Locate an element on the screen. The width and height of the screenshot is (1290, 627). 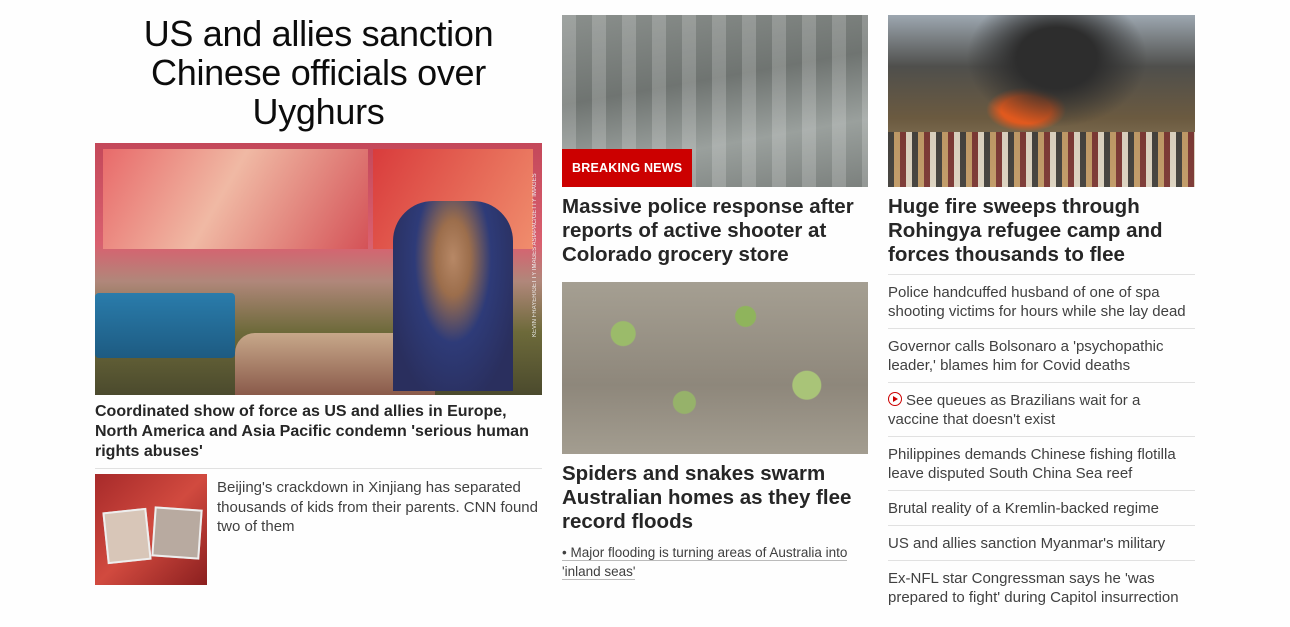
sub-story-thumbnail is located at coordinates (151, 529).